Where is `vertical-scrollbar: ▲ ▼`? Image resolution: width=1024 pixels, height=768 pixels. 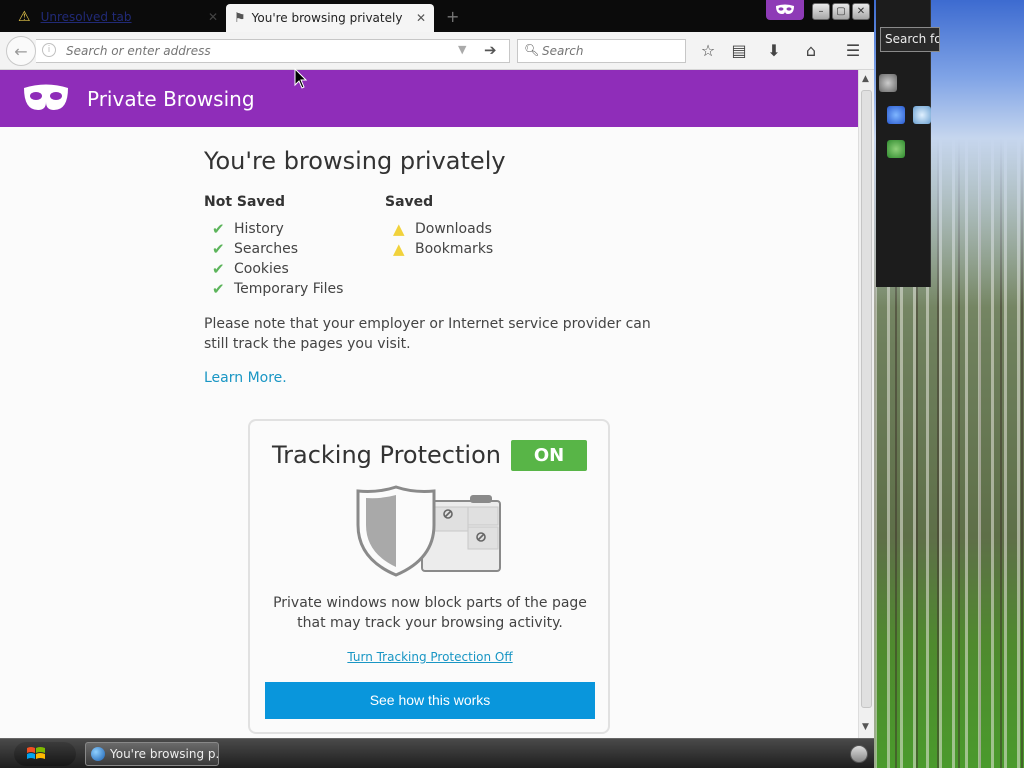 vertical-scrollbar: ▲ ▼ is located at coordinates (866, 404).